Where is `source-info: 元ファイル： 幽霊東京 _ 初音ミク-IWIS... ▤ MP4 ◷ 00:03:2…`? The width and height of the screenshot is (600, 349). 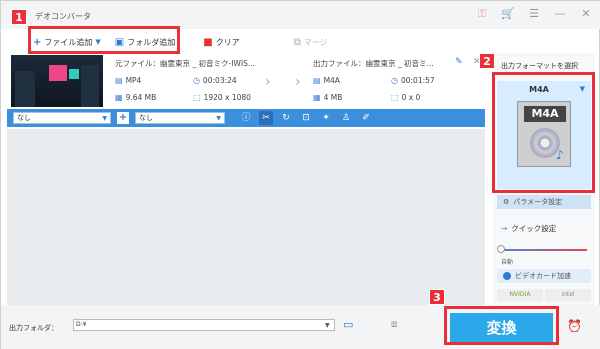
source-info: 元ファイル： 幽霊東京 _ 初音ミク-IWIS... ▤ MP4 ◷ 00:03:2… is located at coordinates (193, 80).